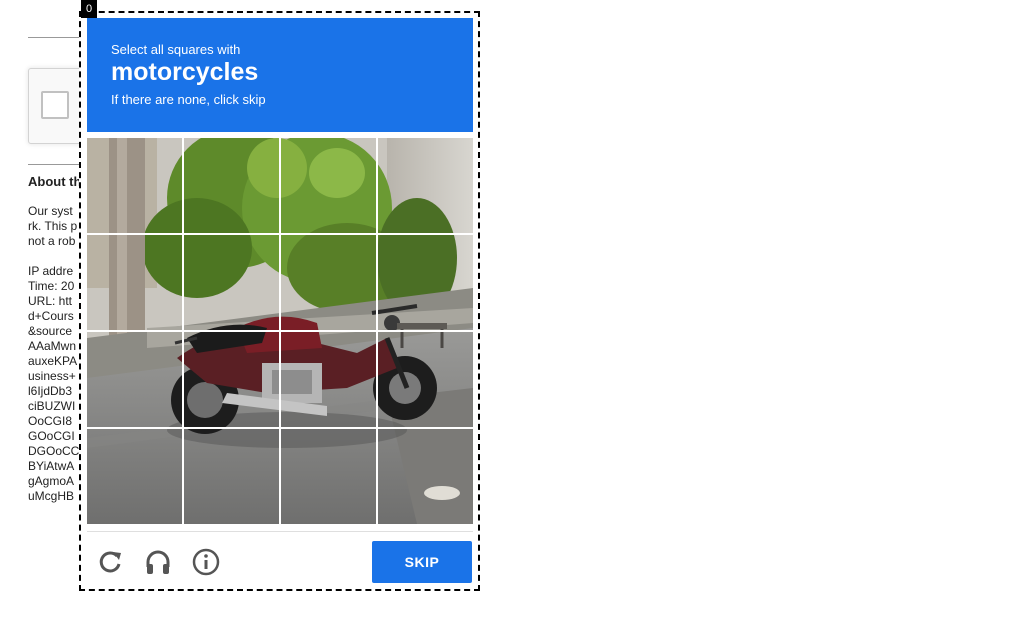  What do you see at coordinates (51, 466) in the screenshot?
I see `background-text-line: BYiAtwA` at bounding box center [51, 466].